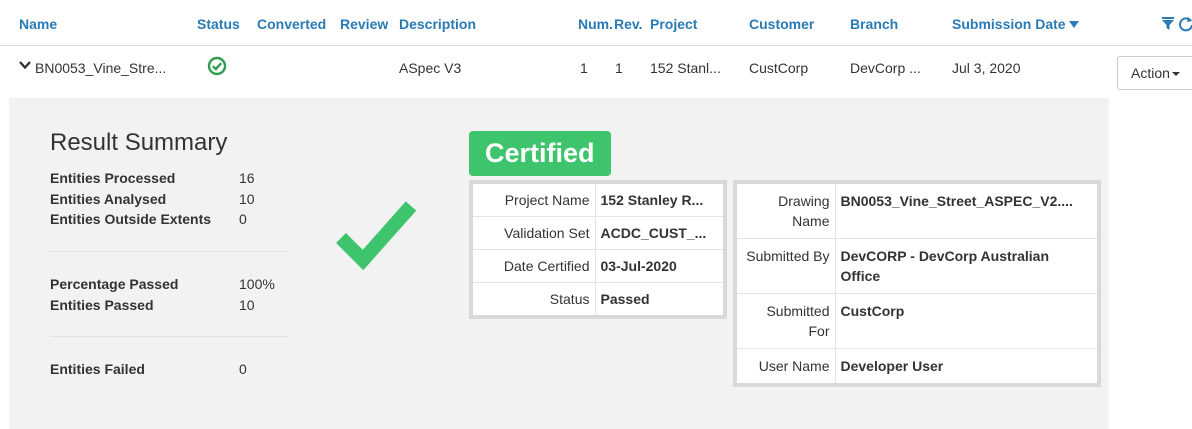 The width and height of the screenshot is (1192, 429). What do you see at coordinates (785, 367) in the screenshot?
I see `user-name-label: User Name` at bounding box center [785, 367].